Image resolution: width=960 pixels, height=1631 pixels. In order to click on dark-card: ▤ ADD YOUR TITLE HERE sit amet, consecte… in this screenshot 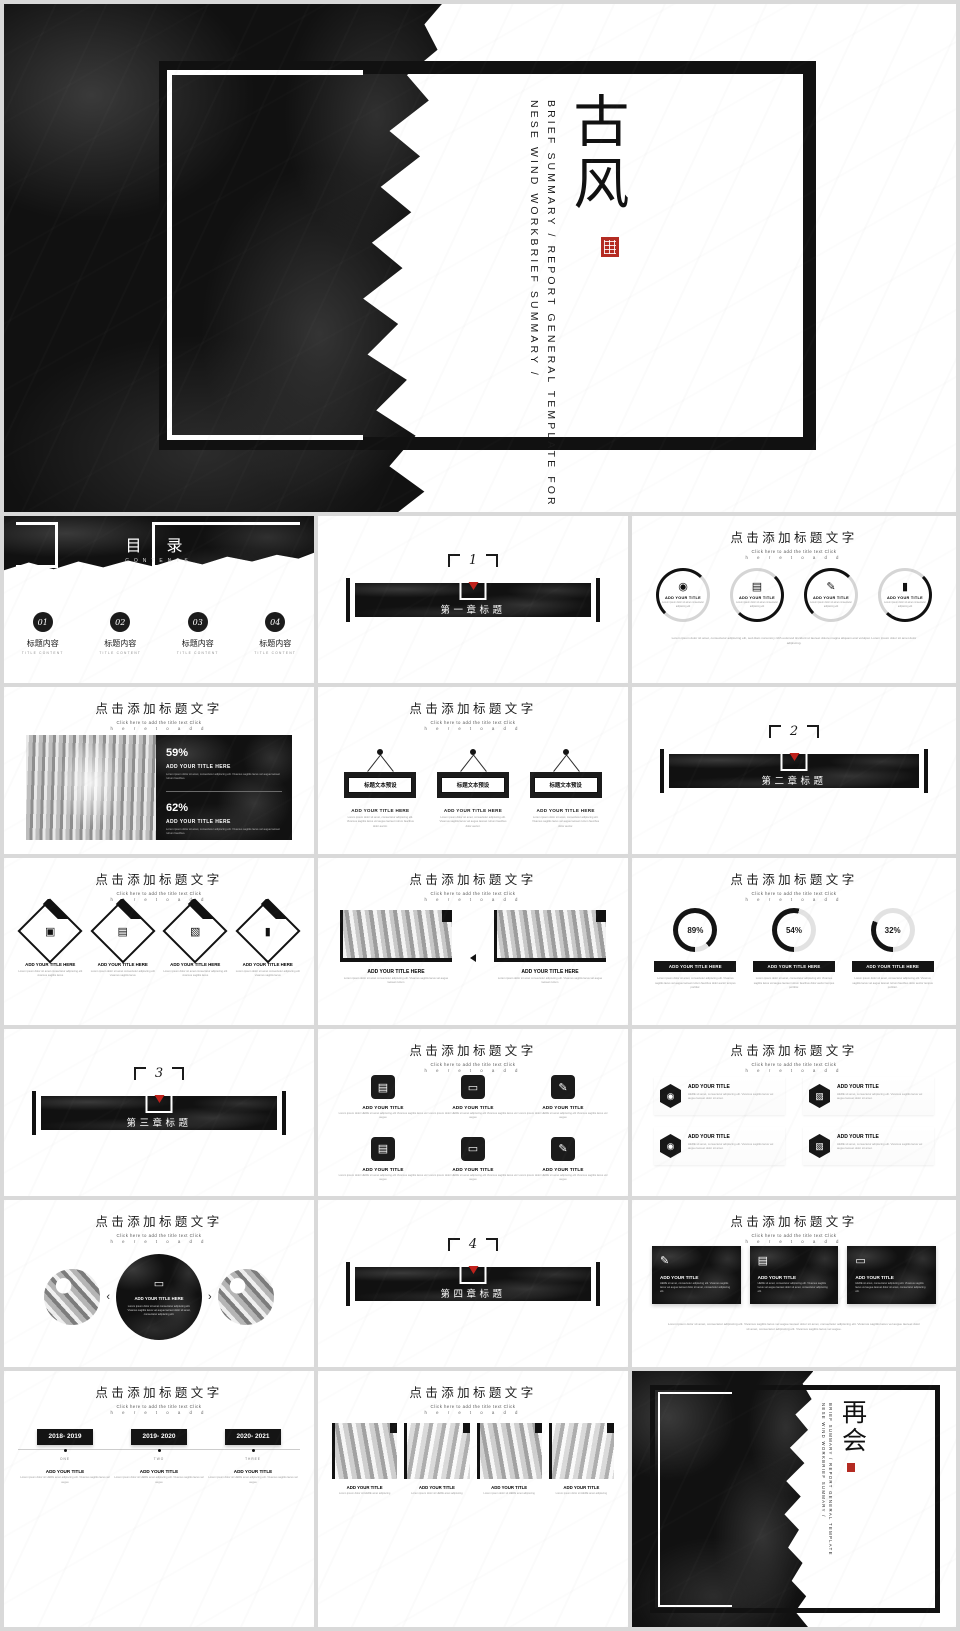, I will do `click(794, 1275)`.